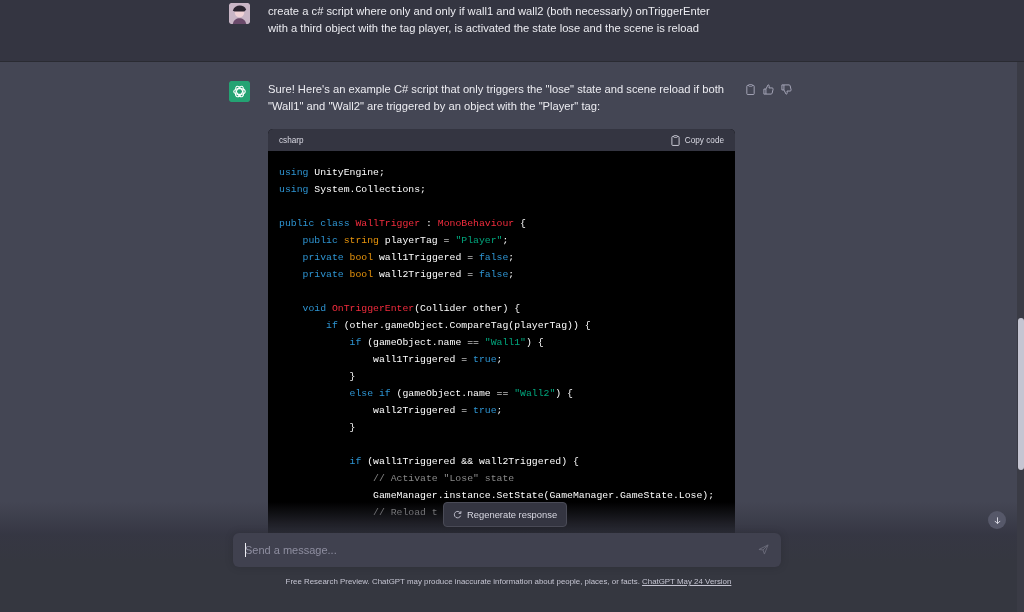 The width and height of the screenshot is (1024, 612). Describe the element at coordinates (505, 514) in the screenshot. I see `regenerate-button: Regenerate response` at that location.